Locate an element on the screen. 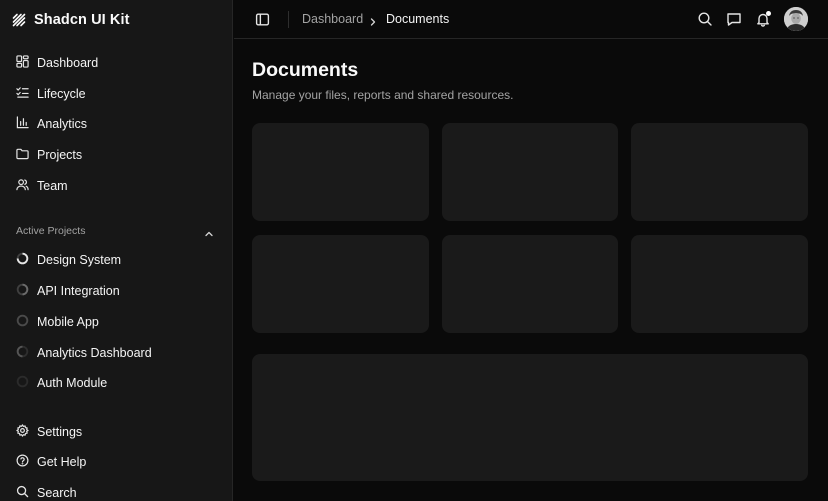 This screenshot has height=501, width=828. logo-icon is located at coordinates (19, 20).